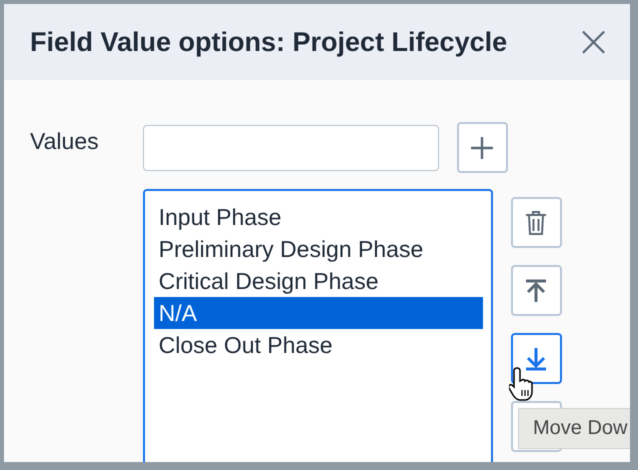 Image resolution: width=638 pixels, height=470 pixels. I want to click on add-button, so click(482, 147).